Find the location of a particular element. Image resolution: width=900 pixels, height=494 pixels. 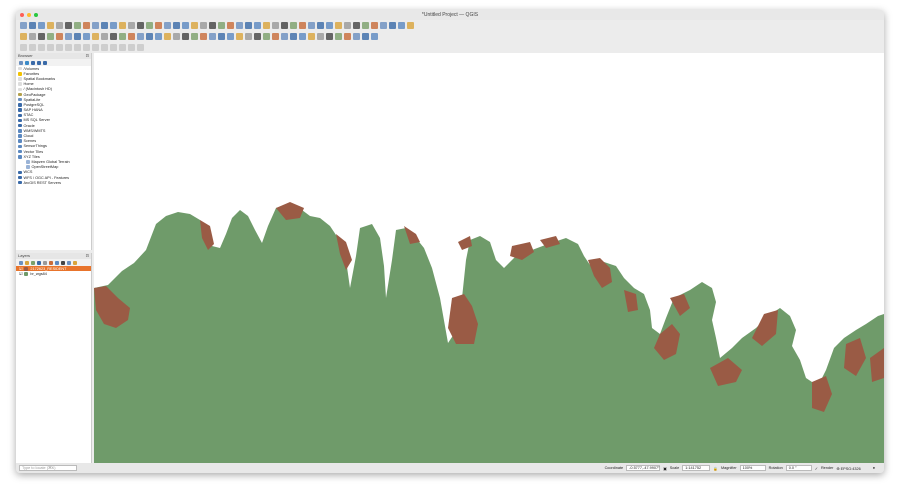

magnifier-field: 100% is located at coordinates (752, 468).